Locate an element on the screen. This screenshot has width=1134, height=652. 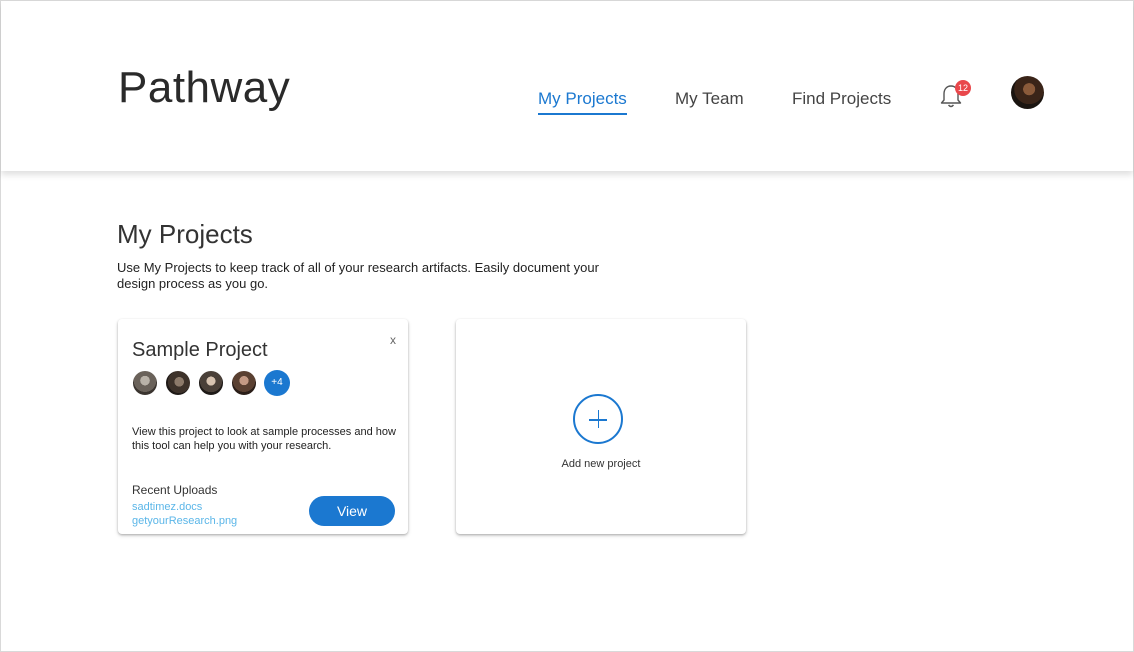
plus-icon is located at coordinates (598, 419).